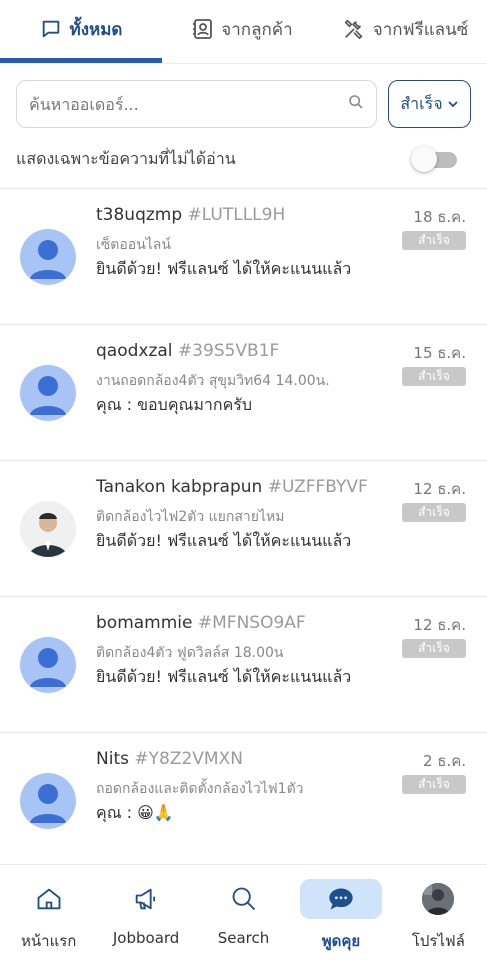  What do you see at coordinates (251, 623) in the screenshot?
I see `order-code: #MFNSO9AF` at bounding box center [251, 623].